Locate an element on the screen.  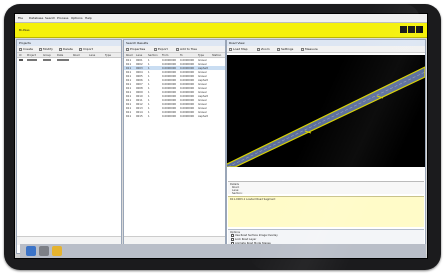
load-map-icon is located at coordinates (230, 49).